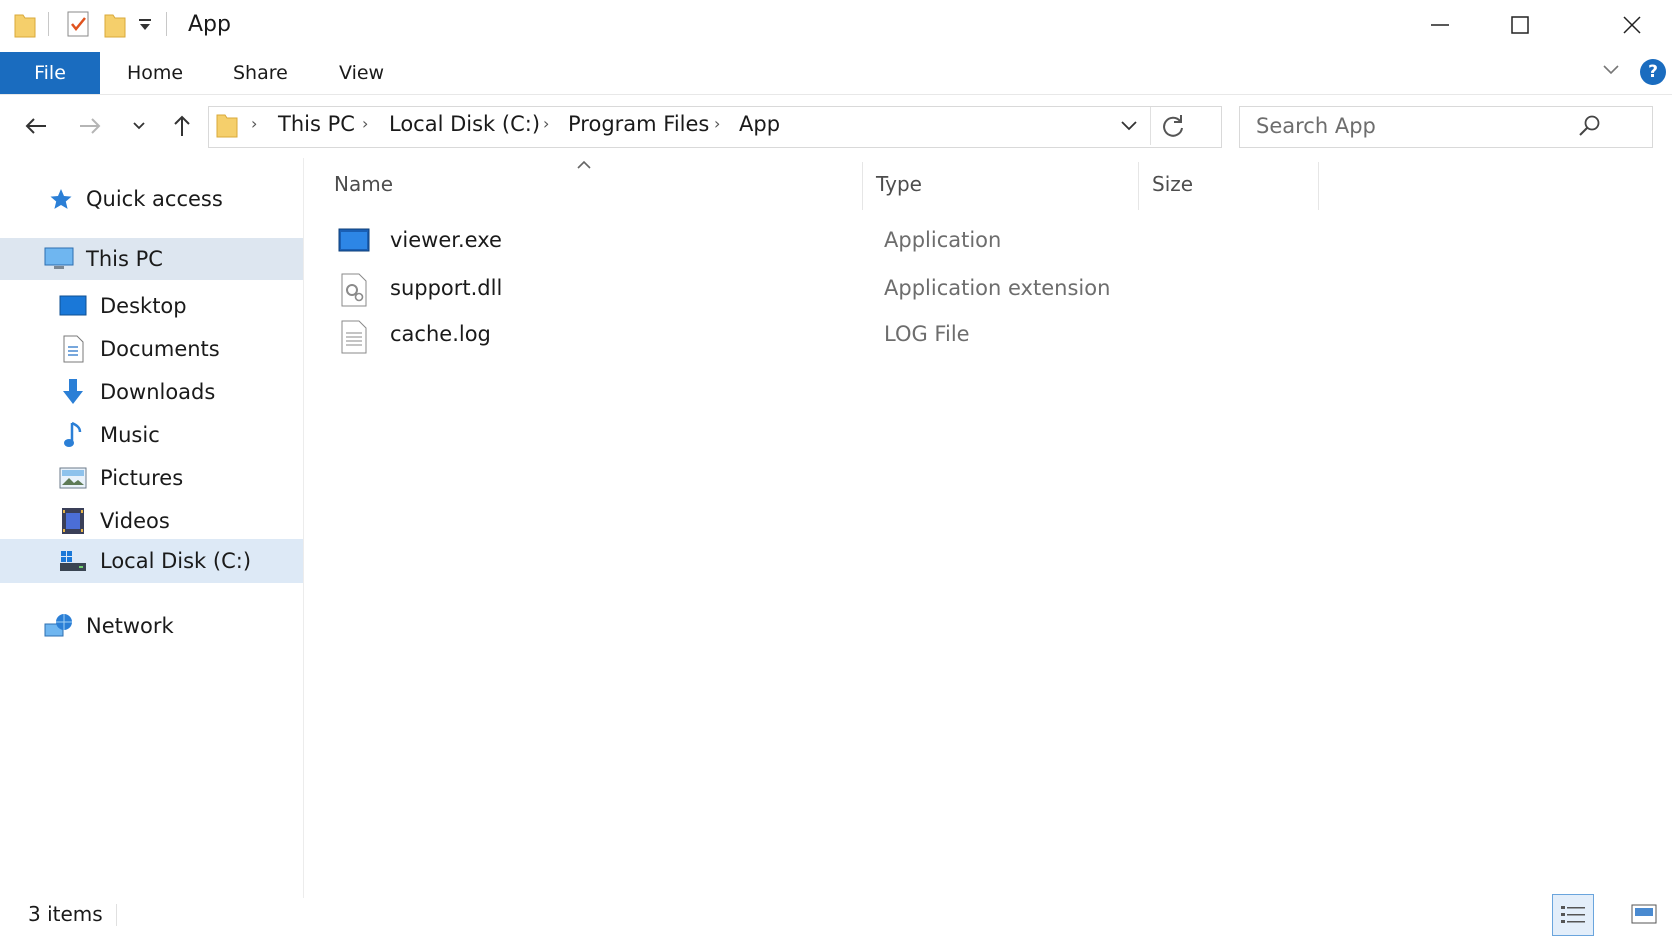  What do you see at coordinates (446, 240) in the screenshot?
I see `file-name: viewer.exe` at bounding box center [446, 240].